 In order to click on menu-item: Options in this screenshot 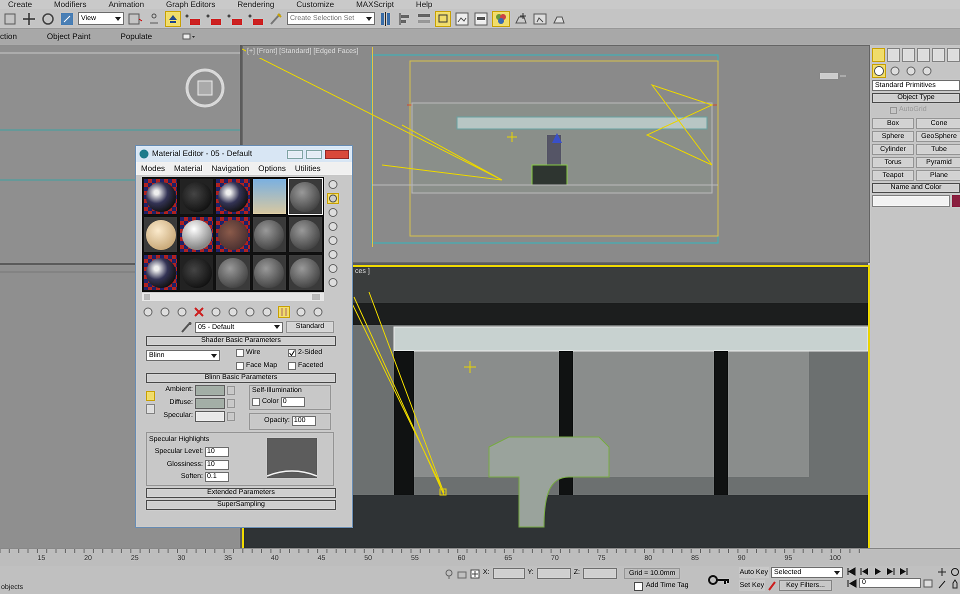, I will do `click(272, 168)`.